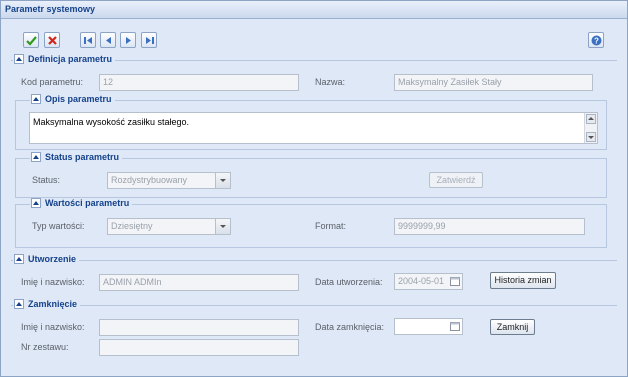  Describe the element at coordinates (314, 10) in the screenshot. I see `title-bar: Parametr systemowy` at that location.